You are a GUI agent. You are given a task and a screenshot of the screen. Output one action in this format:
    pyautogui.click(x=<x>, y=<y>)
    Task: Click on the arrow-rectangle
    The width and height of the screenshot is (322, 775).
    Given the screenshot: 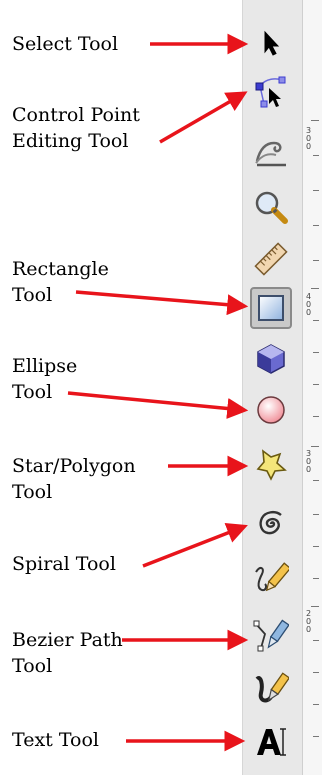 What is the action you would take?
    pyautogui.click(x=162, y=303)
    